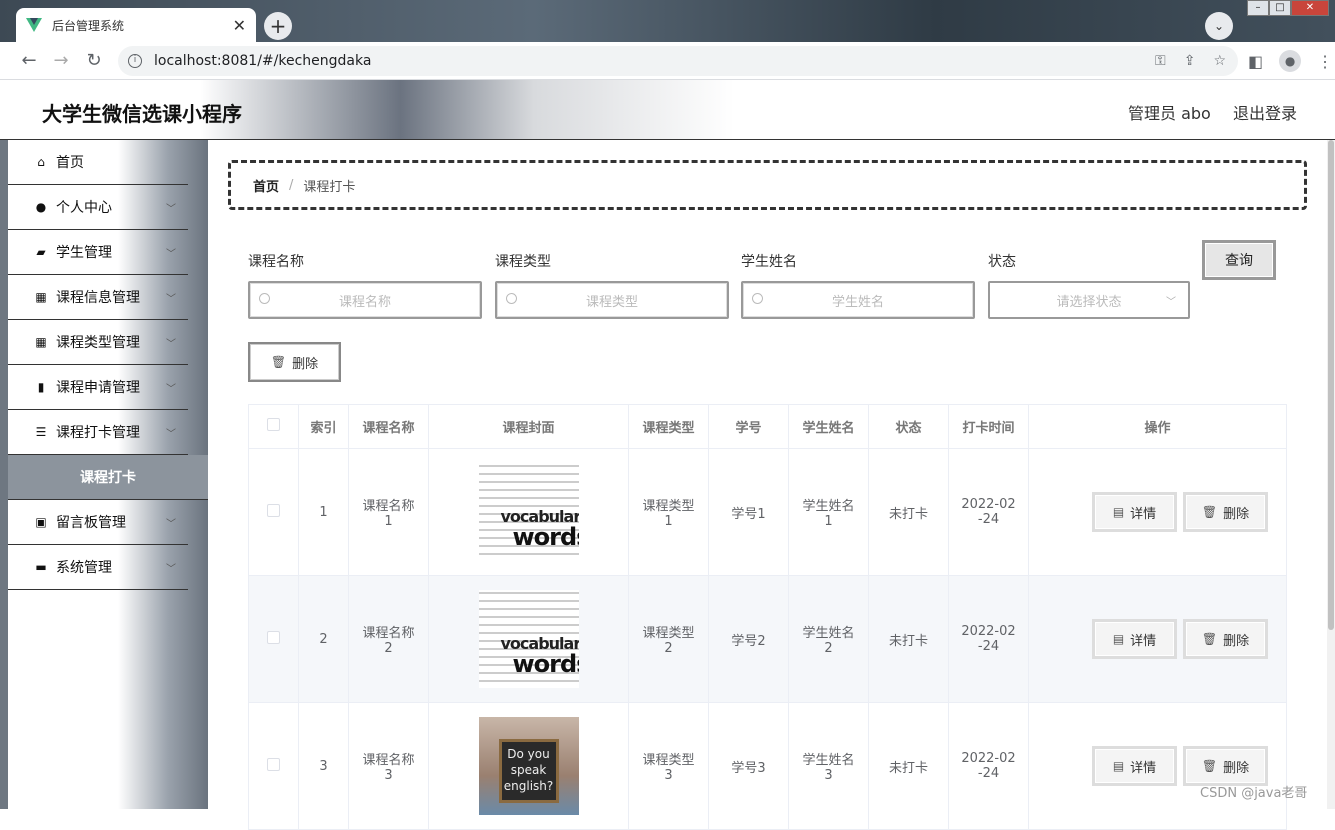 This screenshot has width=1335, height=830. I want to click on browser-tab: 后台管理系统 ✕, so click(136, 25).